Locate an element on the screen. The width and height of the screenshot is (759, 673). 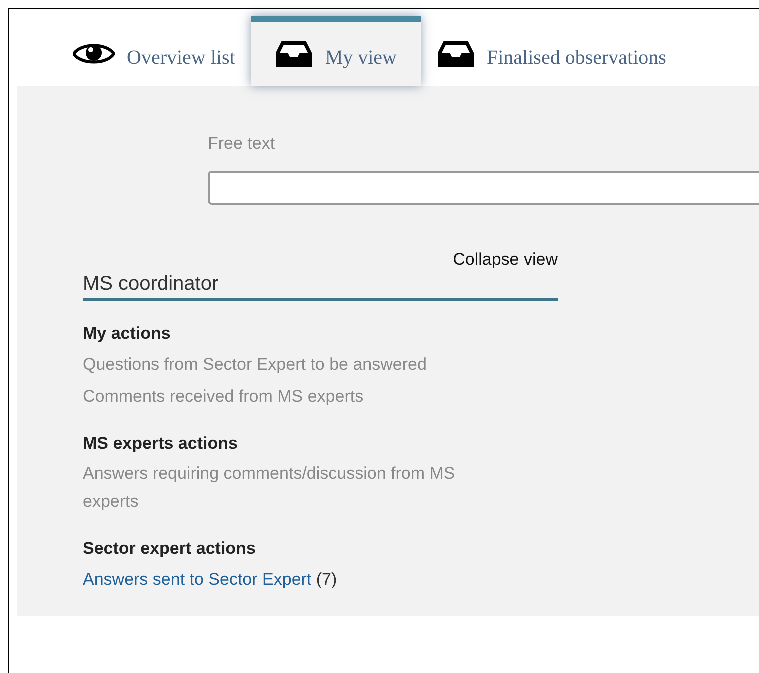
section-title: My actions is located at coordinates (127, 334).